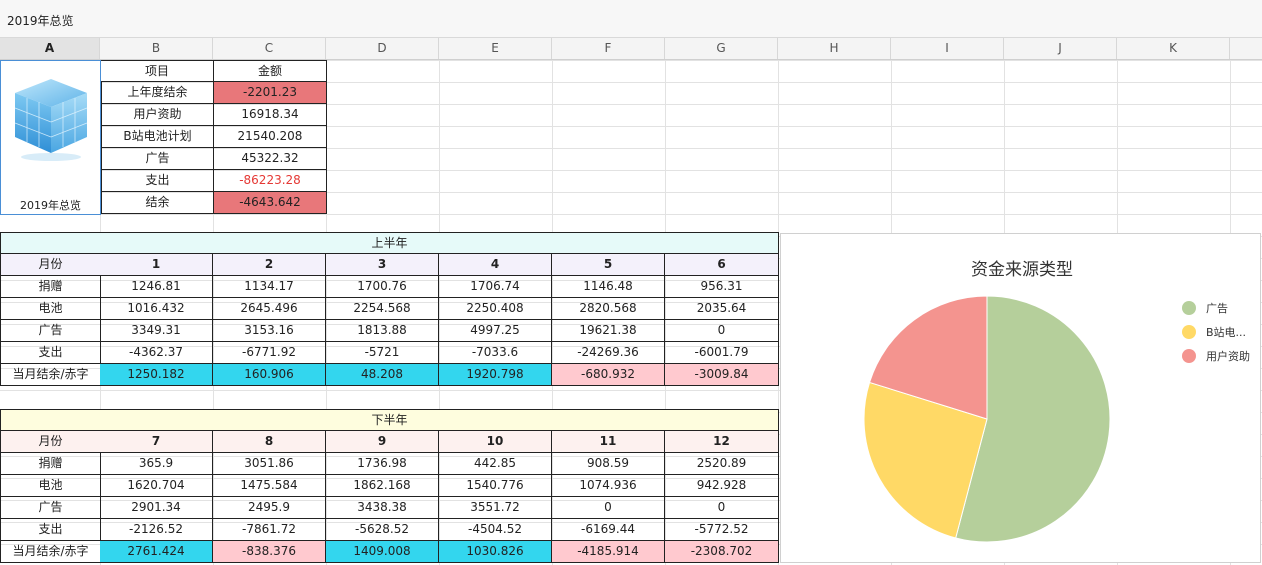  What do you see at coordinates (157, 203) in the screenshot?
I see `summary-label: 结余` at bounding box center [157, 203].